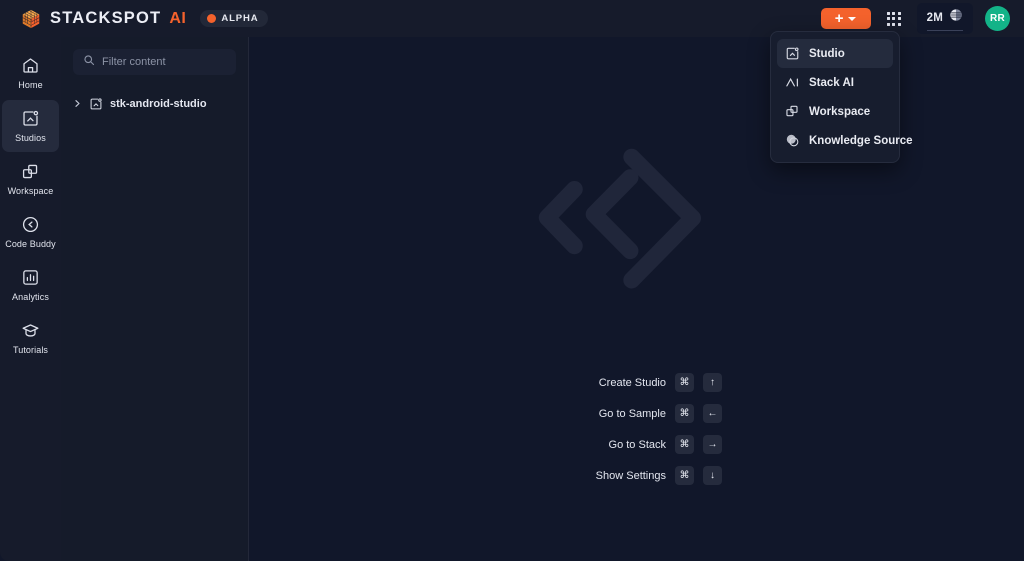 This screenshot has width=1024, height=561. I want to click on sidebar-item-code-buddy: Code Buddy, so click(30, 232).